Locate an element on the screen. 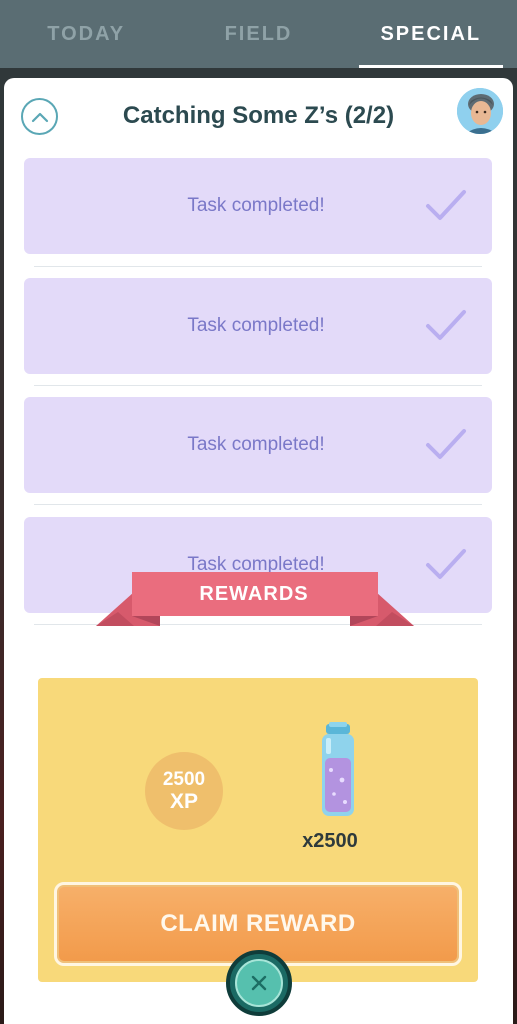 This screenshot has width=517, height=1024. stardust-bottle-icon is located at coordinates (338, 769).